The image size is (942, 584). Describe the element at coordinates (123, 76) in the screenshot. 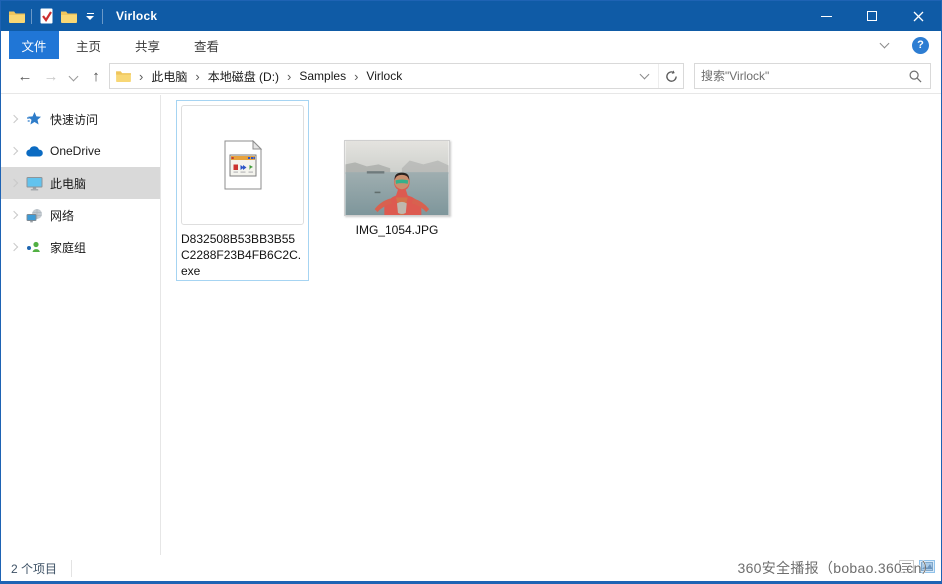

I see `address-folder-icon` at that location.